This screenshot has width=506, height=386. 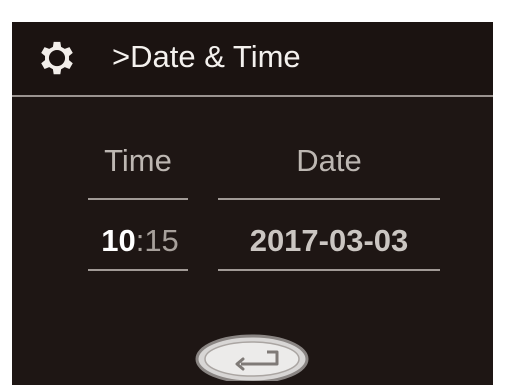 What do you see at coordinates (138, 270) in the screenshot?
I see `time-bottom-divider` at bounding box center [138, 270].